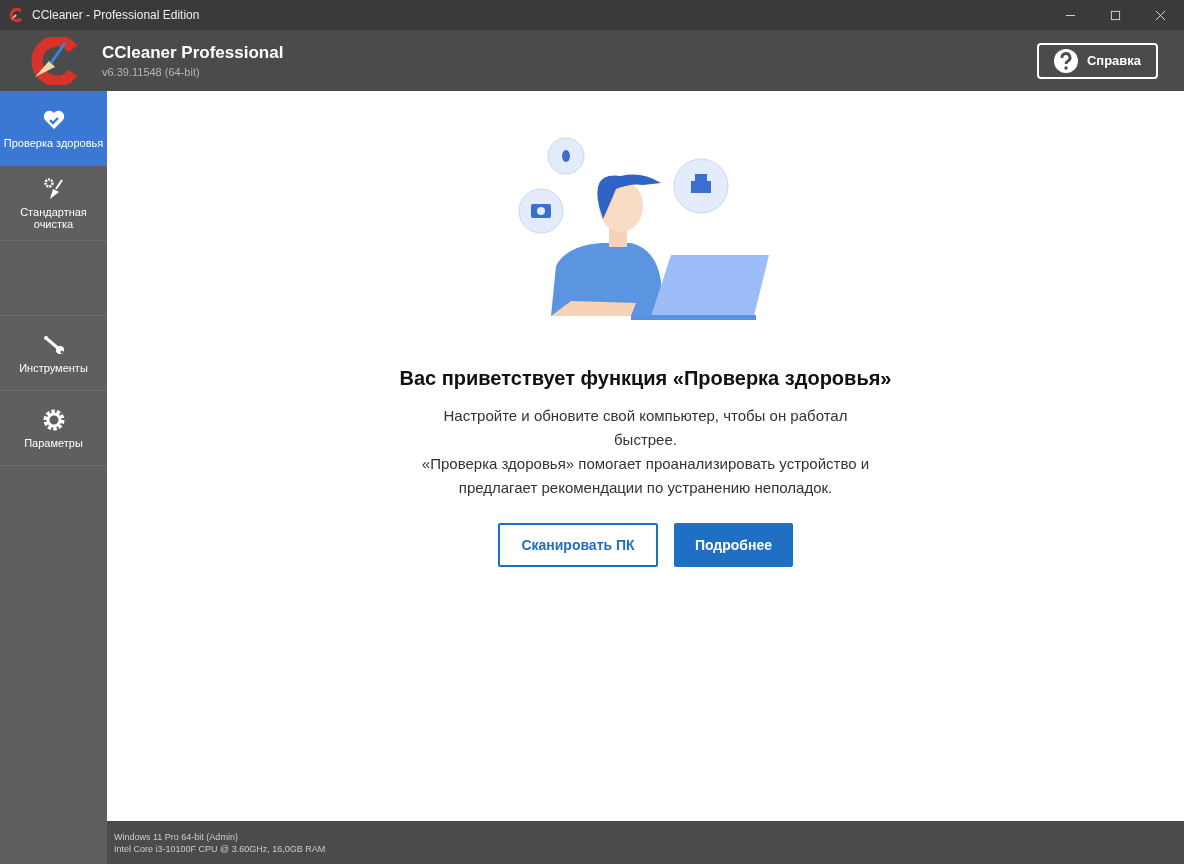 Image resolution: width=1184 pixels, height=864 pixels. What do you see at coordinates (645, 428) in the screenshot?
I see `description-text: Настройте и обновите свой компьютер, чтобы он работал быстрее.` at bounding box center [645, 428].